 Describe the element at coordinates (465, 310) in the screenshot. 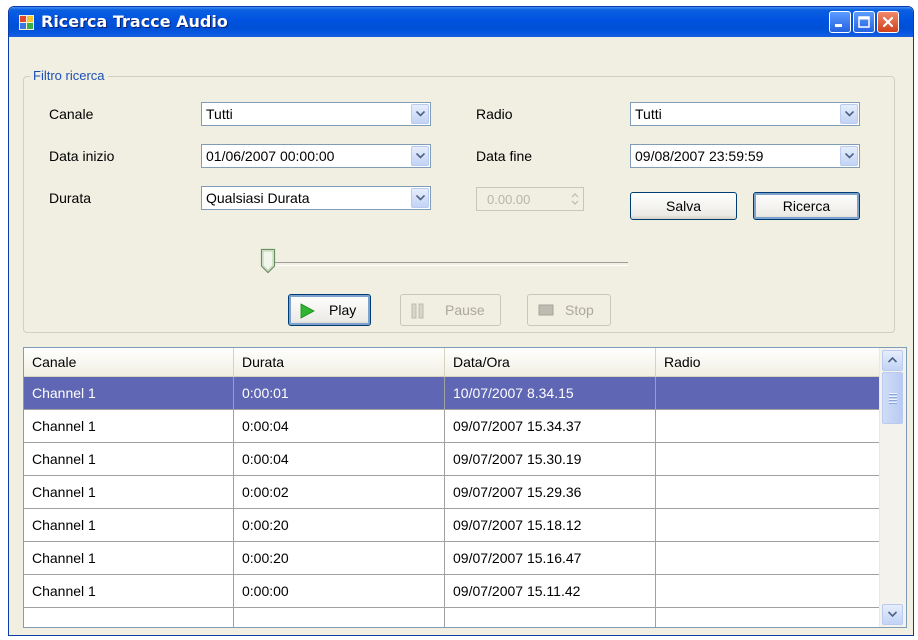

I see `pause-label: Pause` at that location.